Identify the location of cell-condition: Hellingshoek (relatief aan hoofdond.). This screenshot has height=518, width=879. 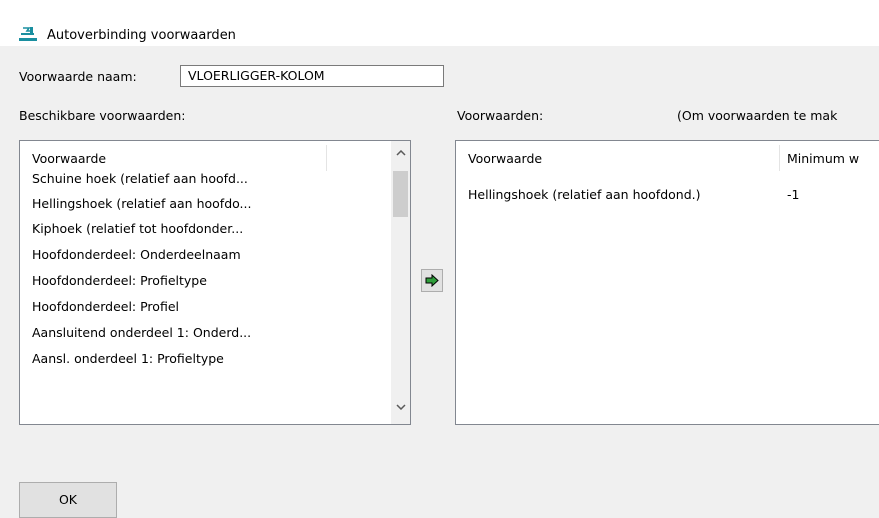
(584, 194).